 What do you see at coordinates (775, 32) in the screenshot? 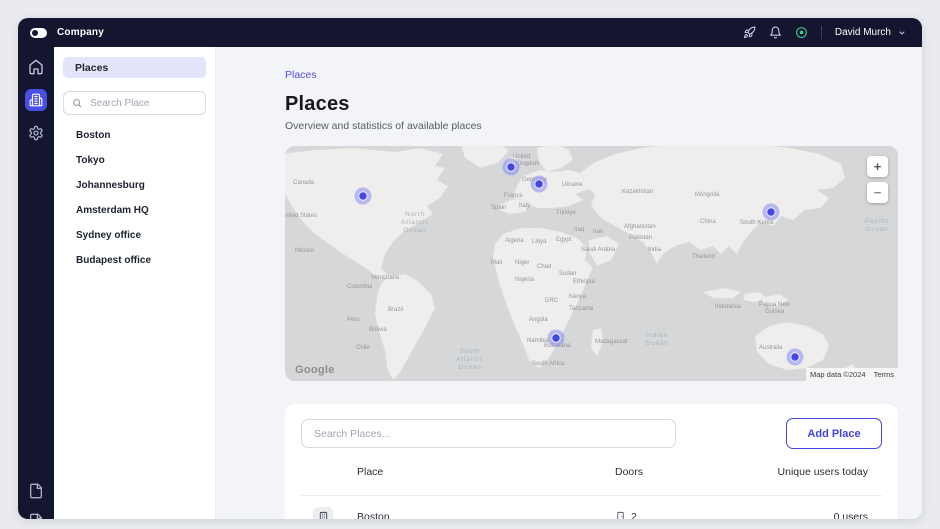
I see `bell-icon` at bounding box center [775, 32].